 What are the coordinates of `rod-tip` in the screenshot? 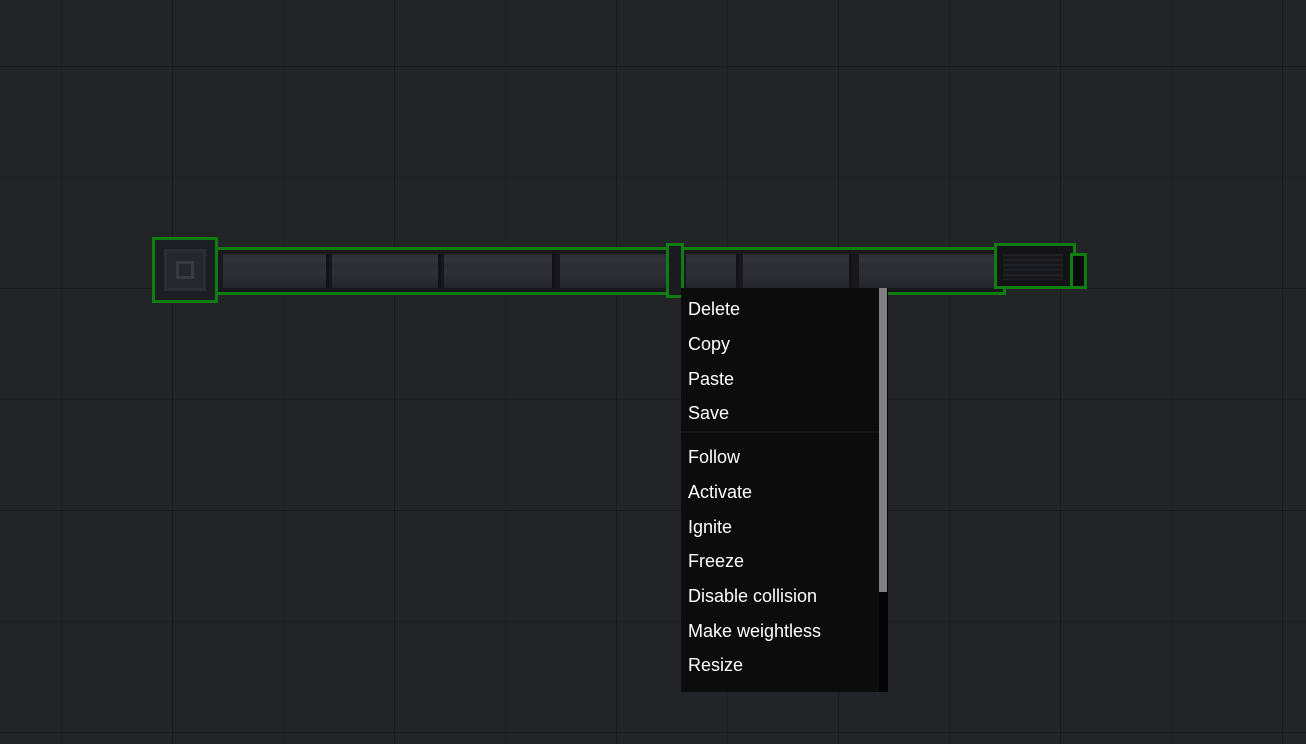 It's located at (1078, 271).